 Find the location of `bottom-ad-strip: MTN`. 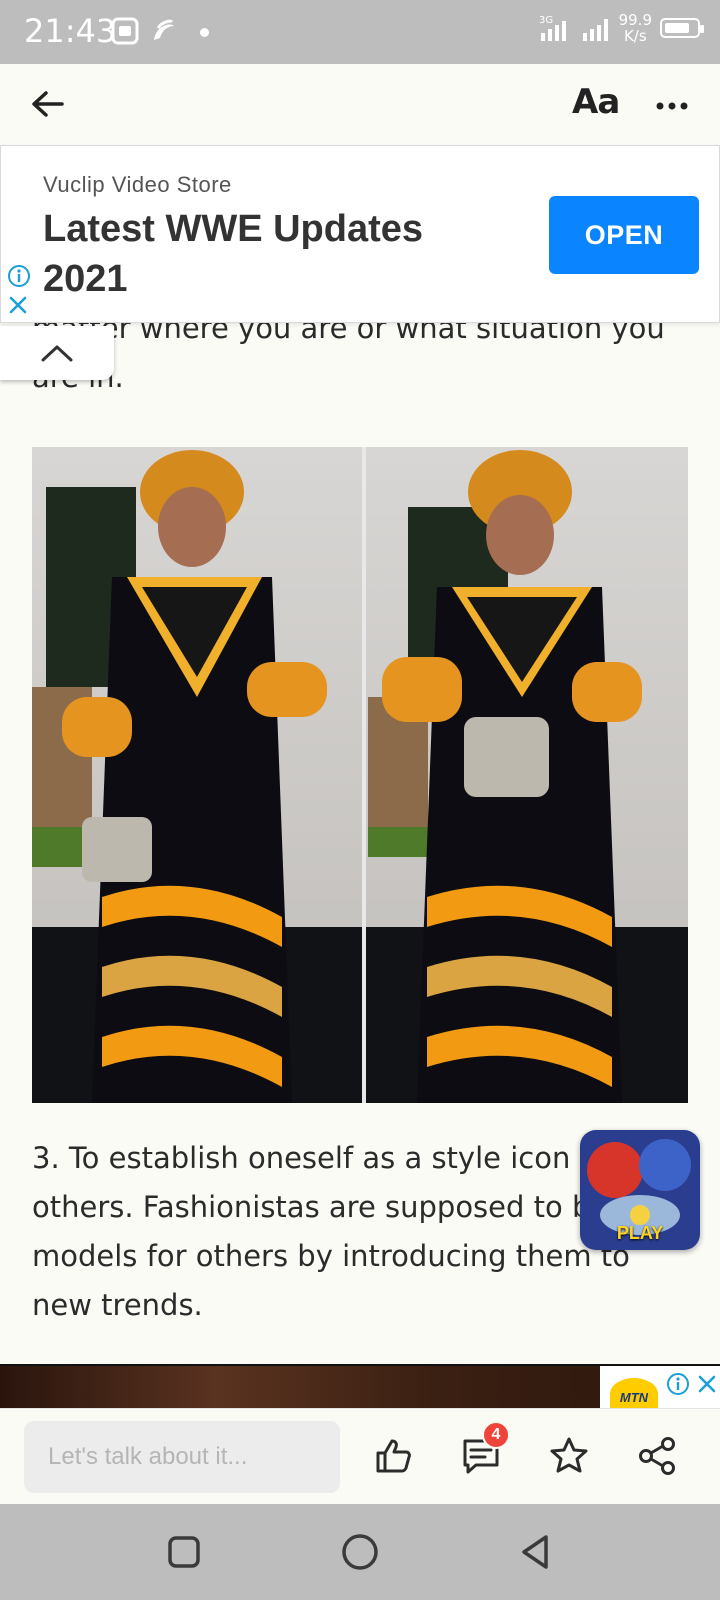

bottom-ad-strip: MTN is located at coordinates (360, 1386).